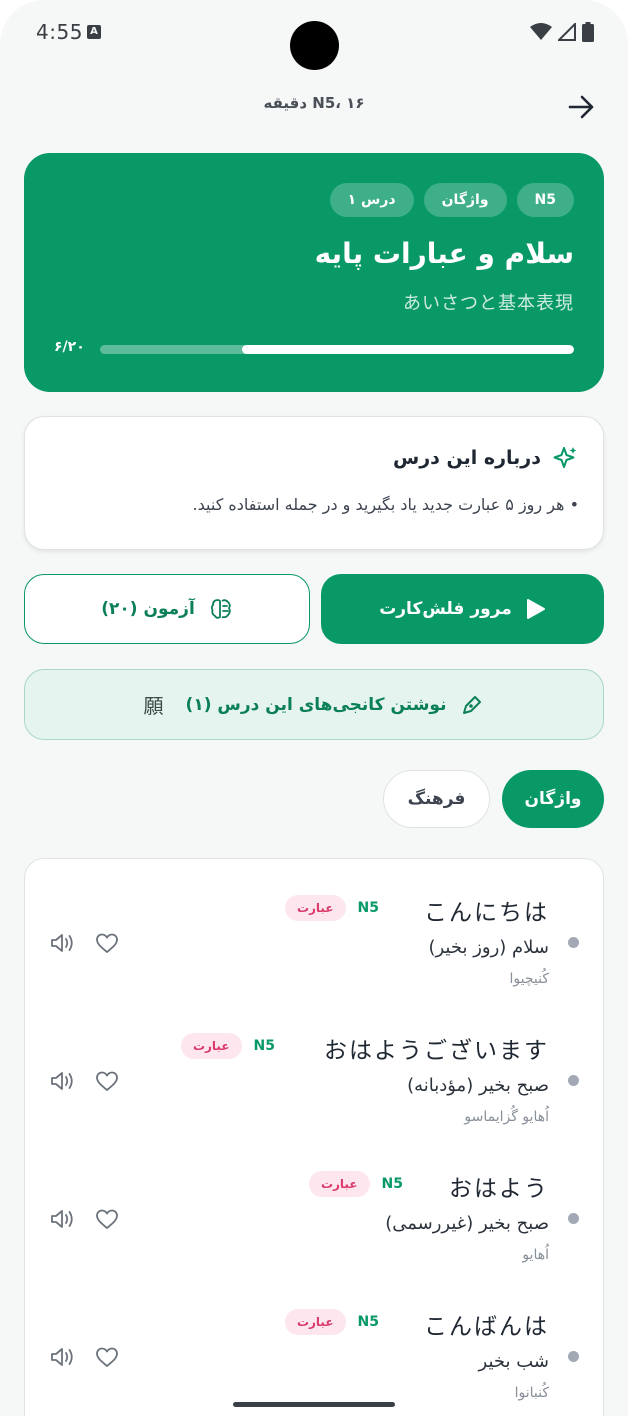  I want to click on progress-bar, so click(337, 349).